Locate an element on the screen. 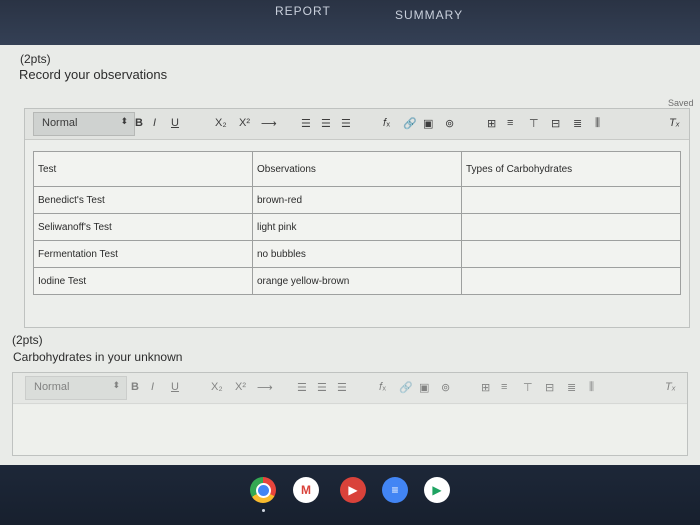  chrome-icon is located at coordinates (263, 490).